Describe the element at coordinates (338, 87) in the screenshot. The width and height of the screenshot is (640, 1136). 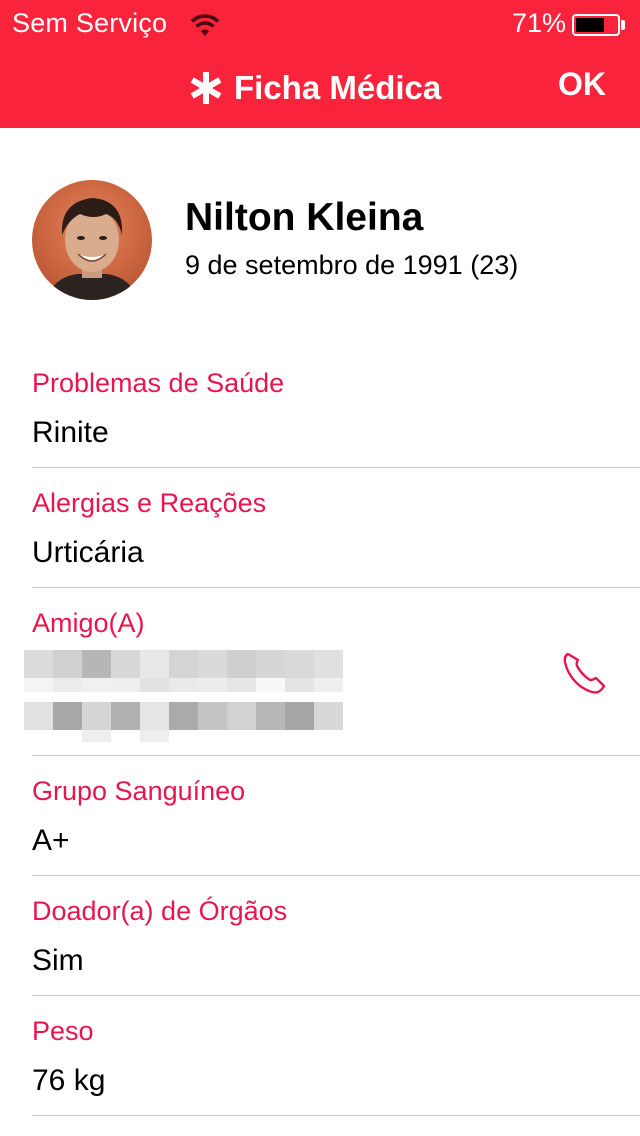
I see `page-title: Ficha Médica` at that location.